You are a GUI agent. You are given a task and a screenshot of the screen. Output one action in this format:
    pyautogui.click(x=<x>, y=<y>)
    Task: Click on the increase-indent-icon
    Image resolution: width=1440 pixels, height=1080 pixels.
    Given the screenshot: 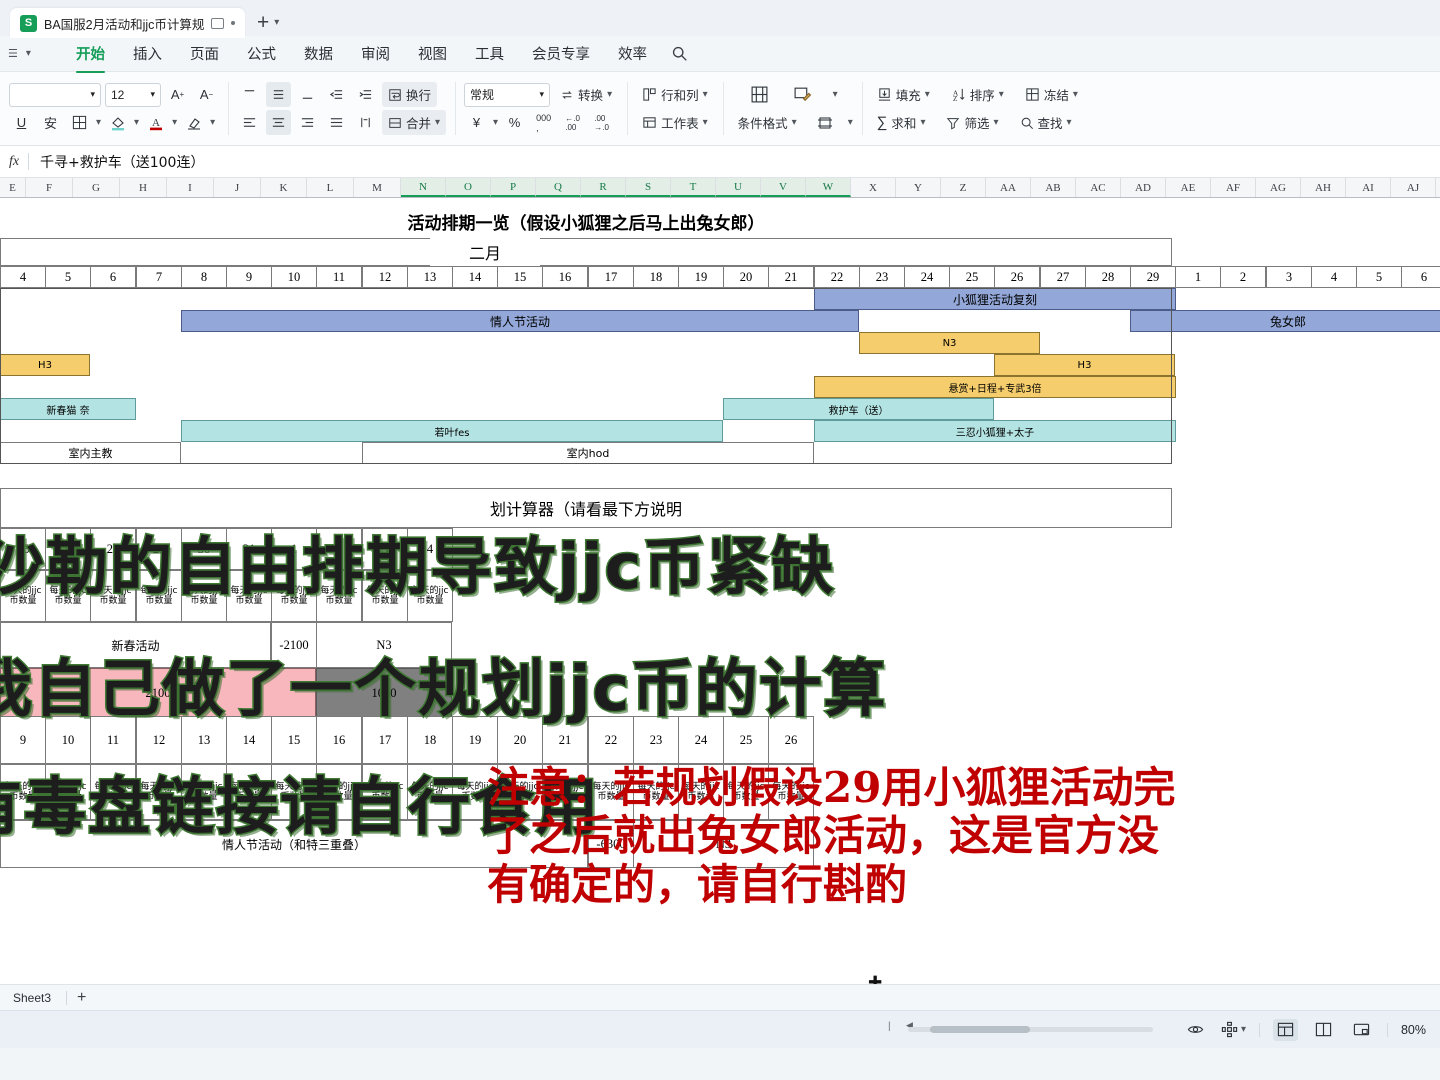 What is the action you would take?
    pyautogui.click(x=365, y=94)
    